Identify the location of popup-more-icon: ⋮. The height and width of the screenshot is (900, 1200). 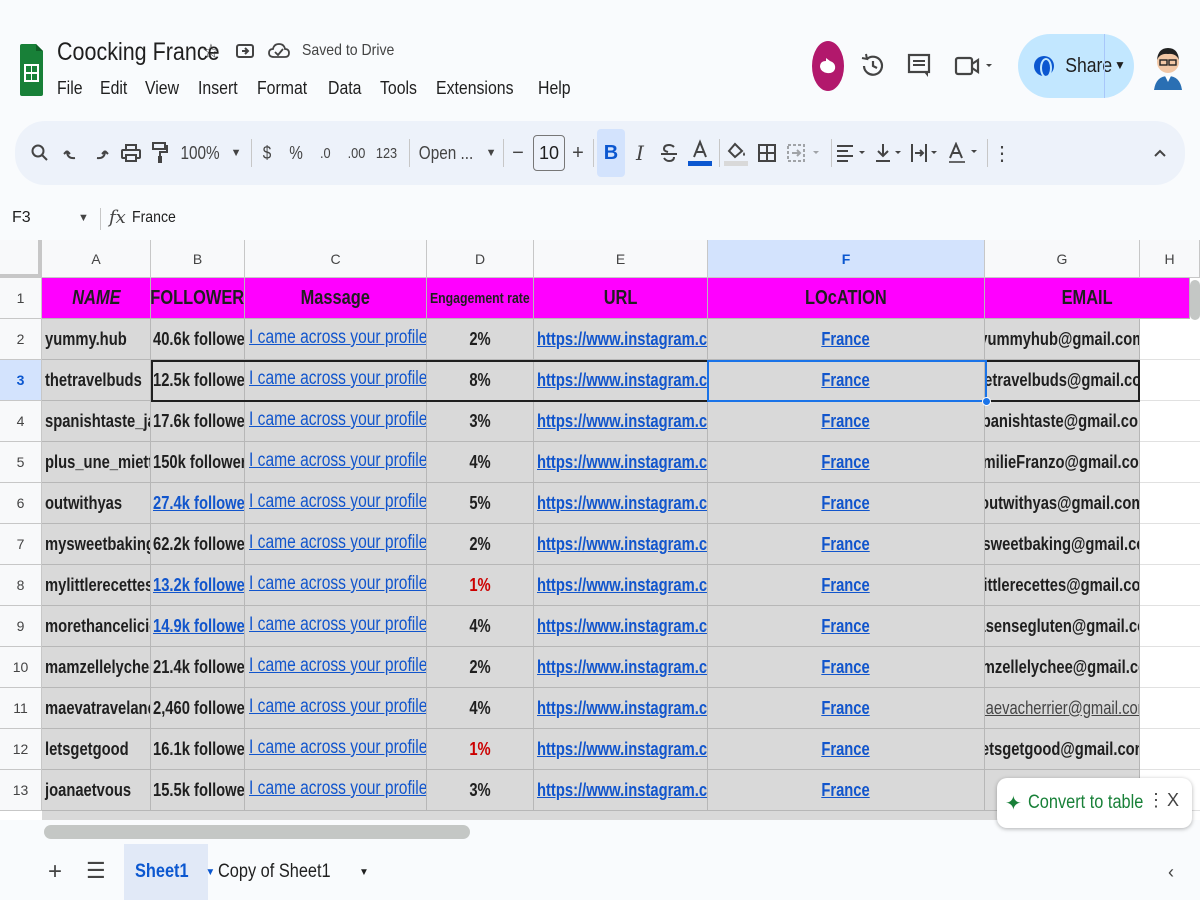
(1156, 800).